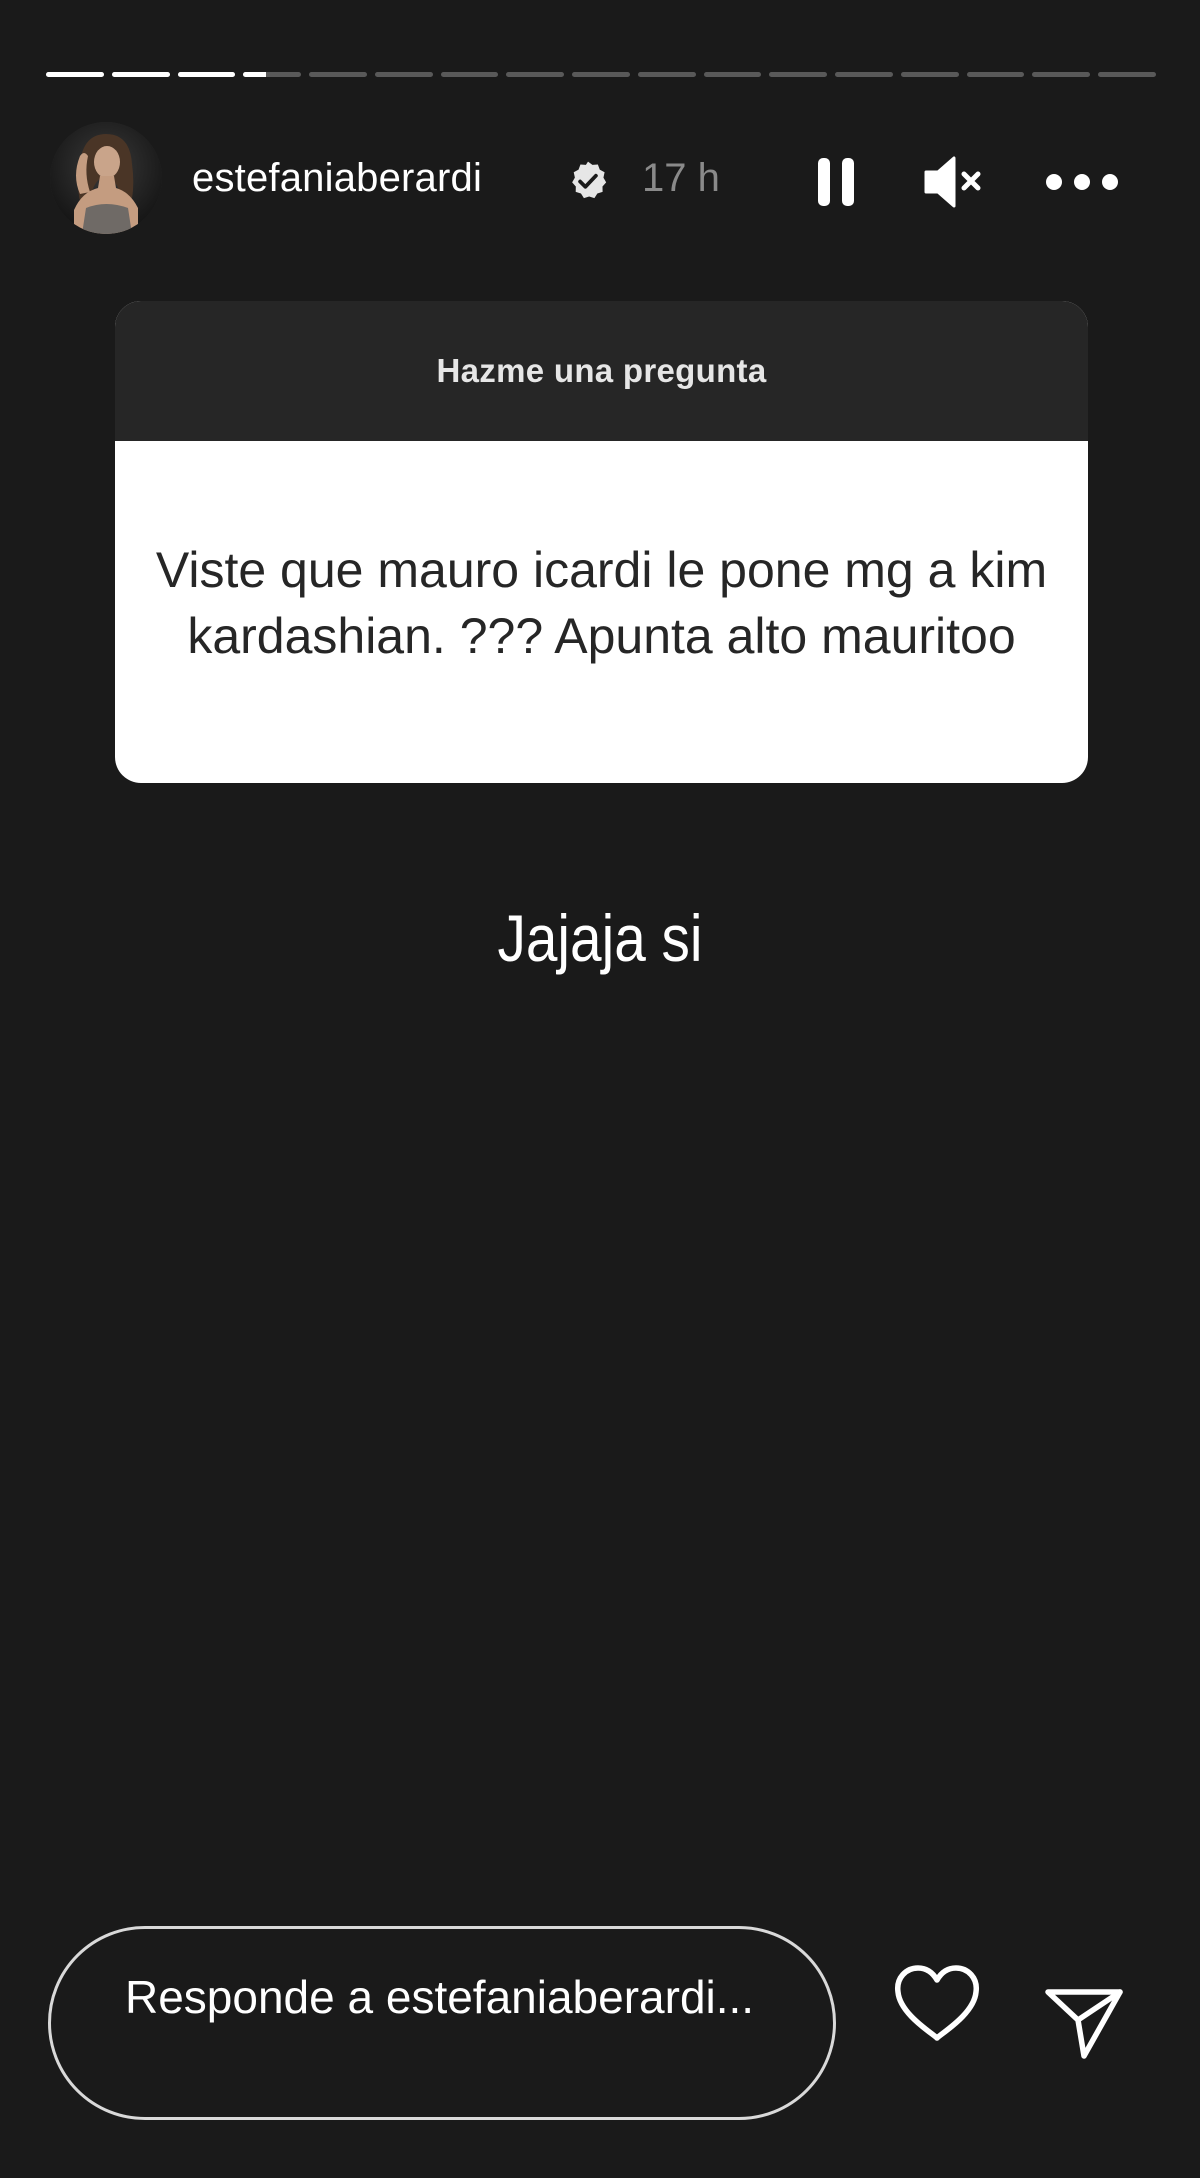  Describe the element at coordinates (600, 938) in the screenshot. I see `answer-text: Jajaja si` at that location.